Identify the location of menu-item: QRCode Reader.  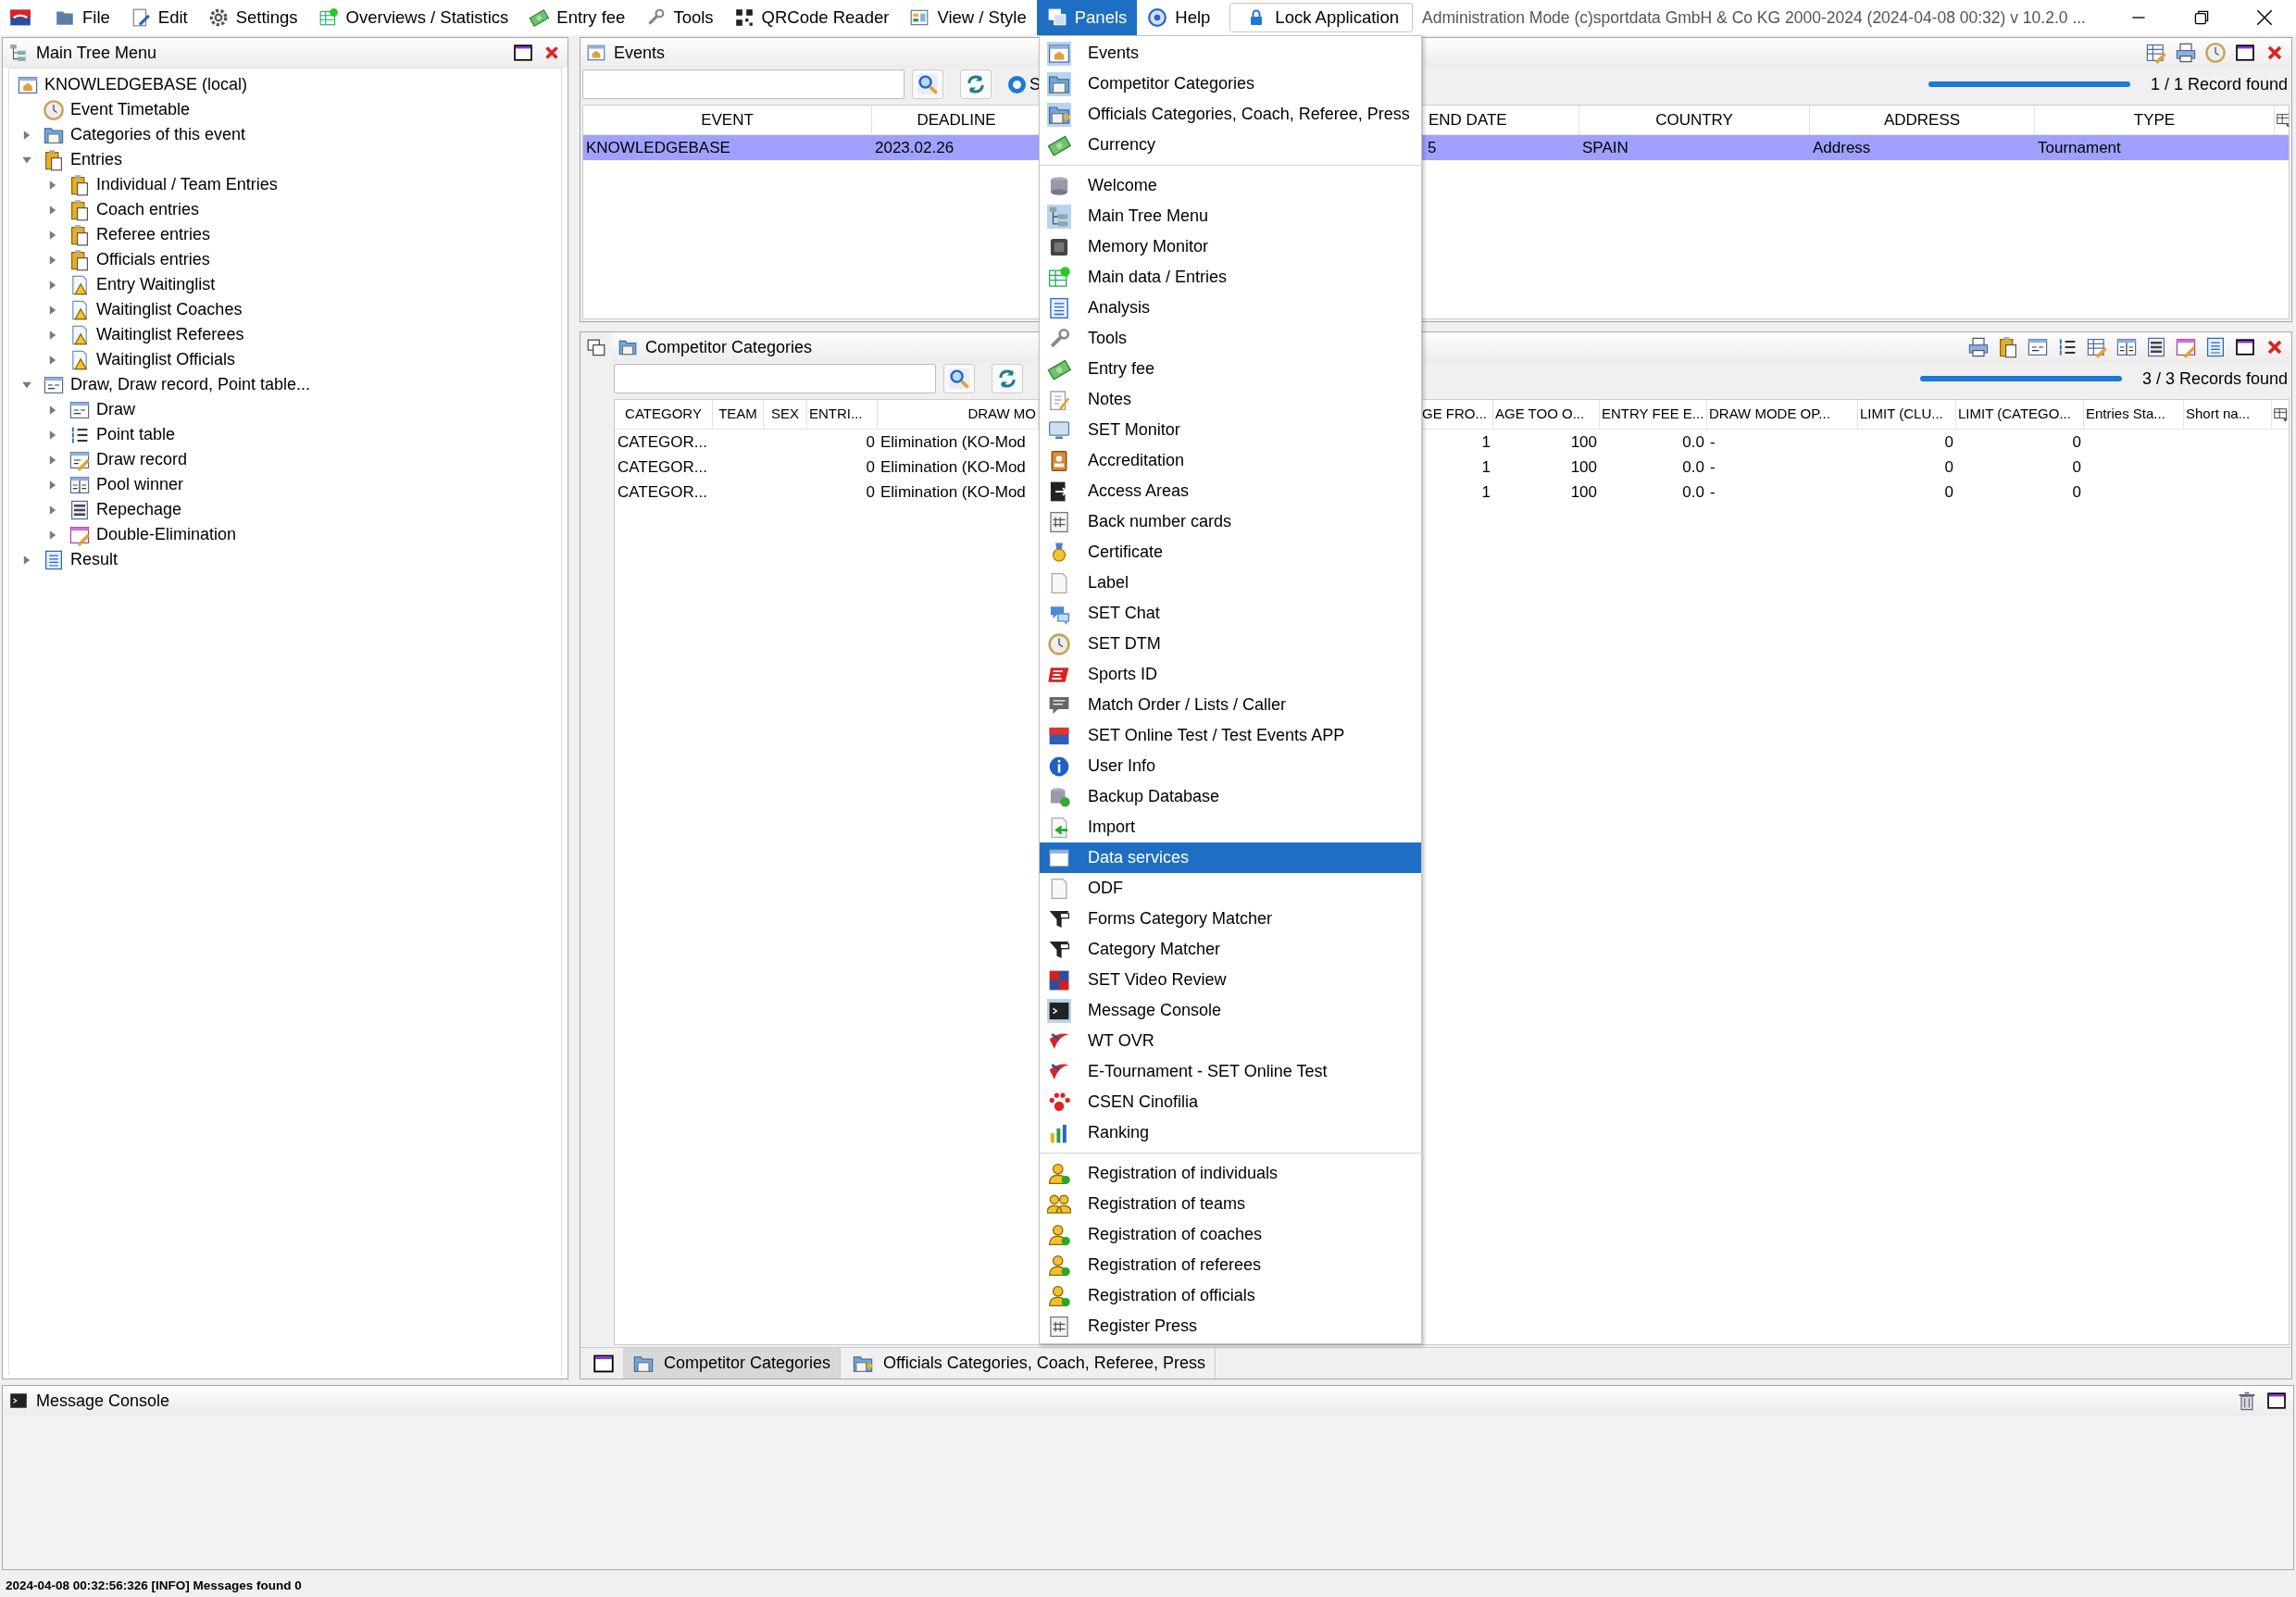
(811, 17).